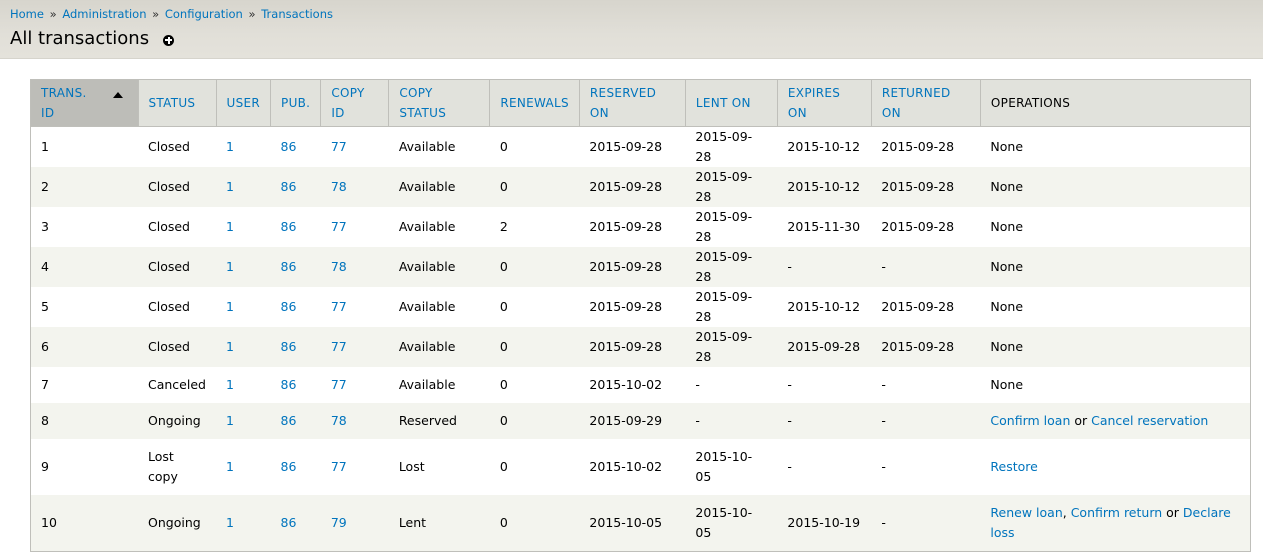  I want to click on sort-link-renewals: RENEWALS, so click(534, 103).